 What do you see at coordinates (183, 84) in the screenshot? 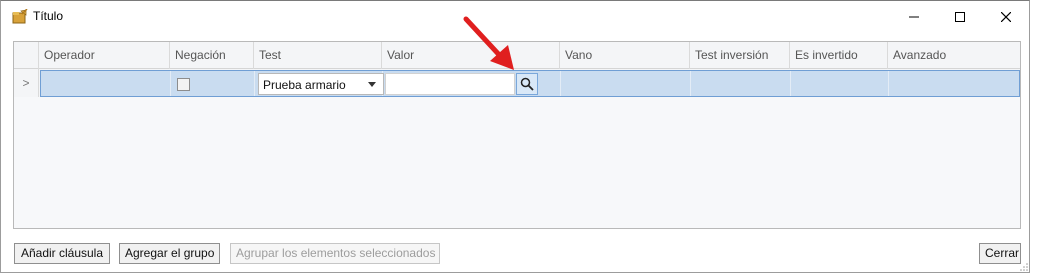
I see `negacion-checkbox` at bounding box center [183, 84].